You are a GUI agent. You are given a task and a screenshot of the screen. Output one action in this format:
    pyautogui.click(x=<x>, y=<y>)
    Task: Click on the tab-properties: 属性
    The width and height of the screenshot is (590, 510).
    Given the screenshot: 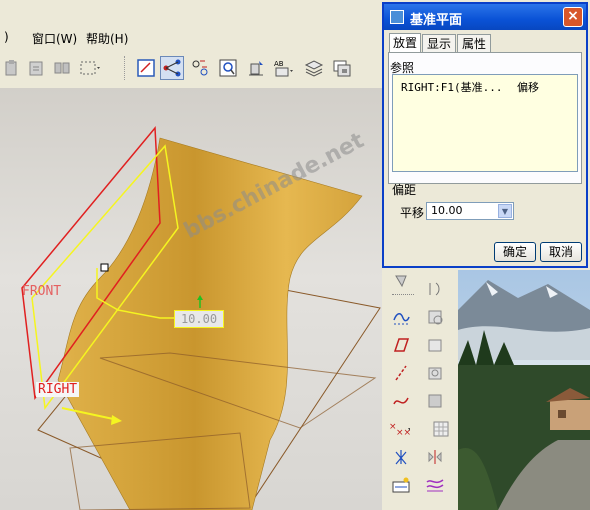 What is the action you would take?
    pyautogui.click(x=474, y=43)
    